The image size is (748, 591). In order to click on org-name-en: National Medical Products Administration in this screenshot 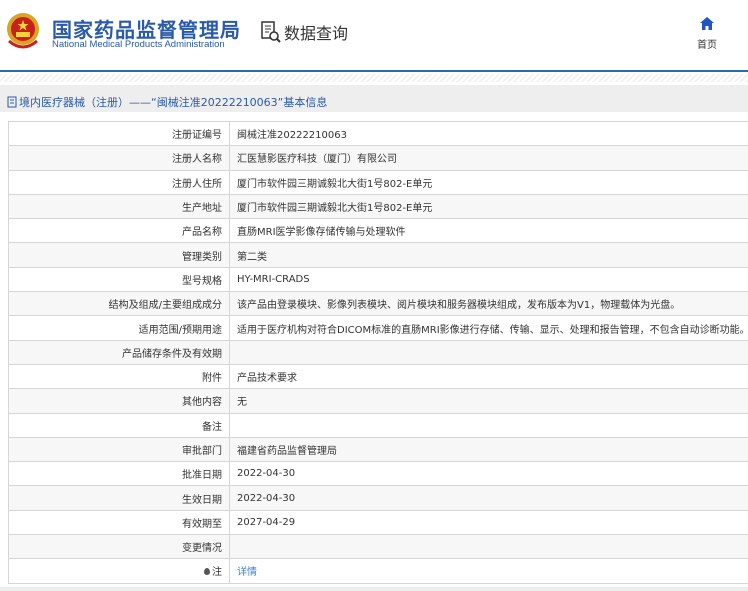, I will do `click(138, 44)`.